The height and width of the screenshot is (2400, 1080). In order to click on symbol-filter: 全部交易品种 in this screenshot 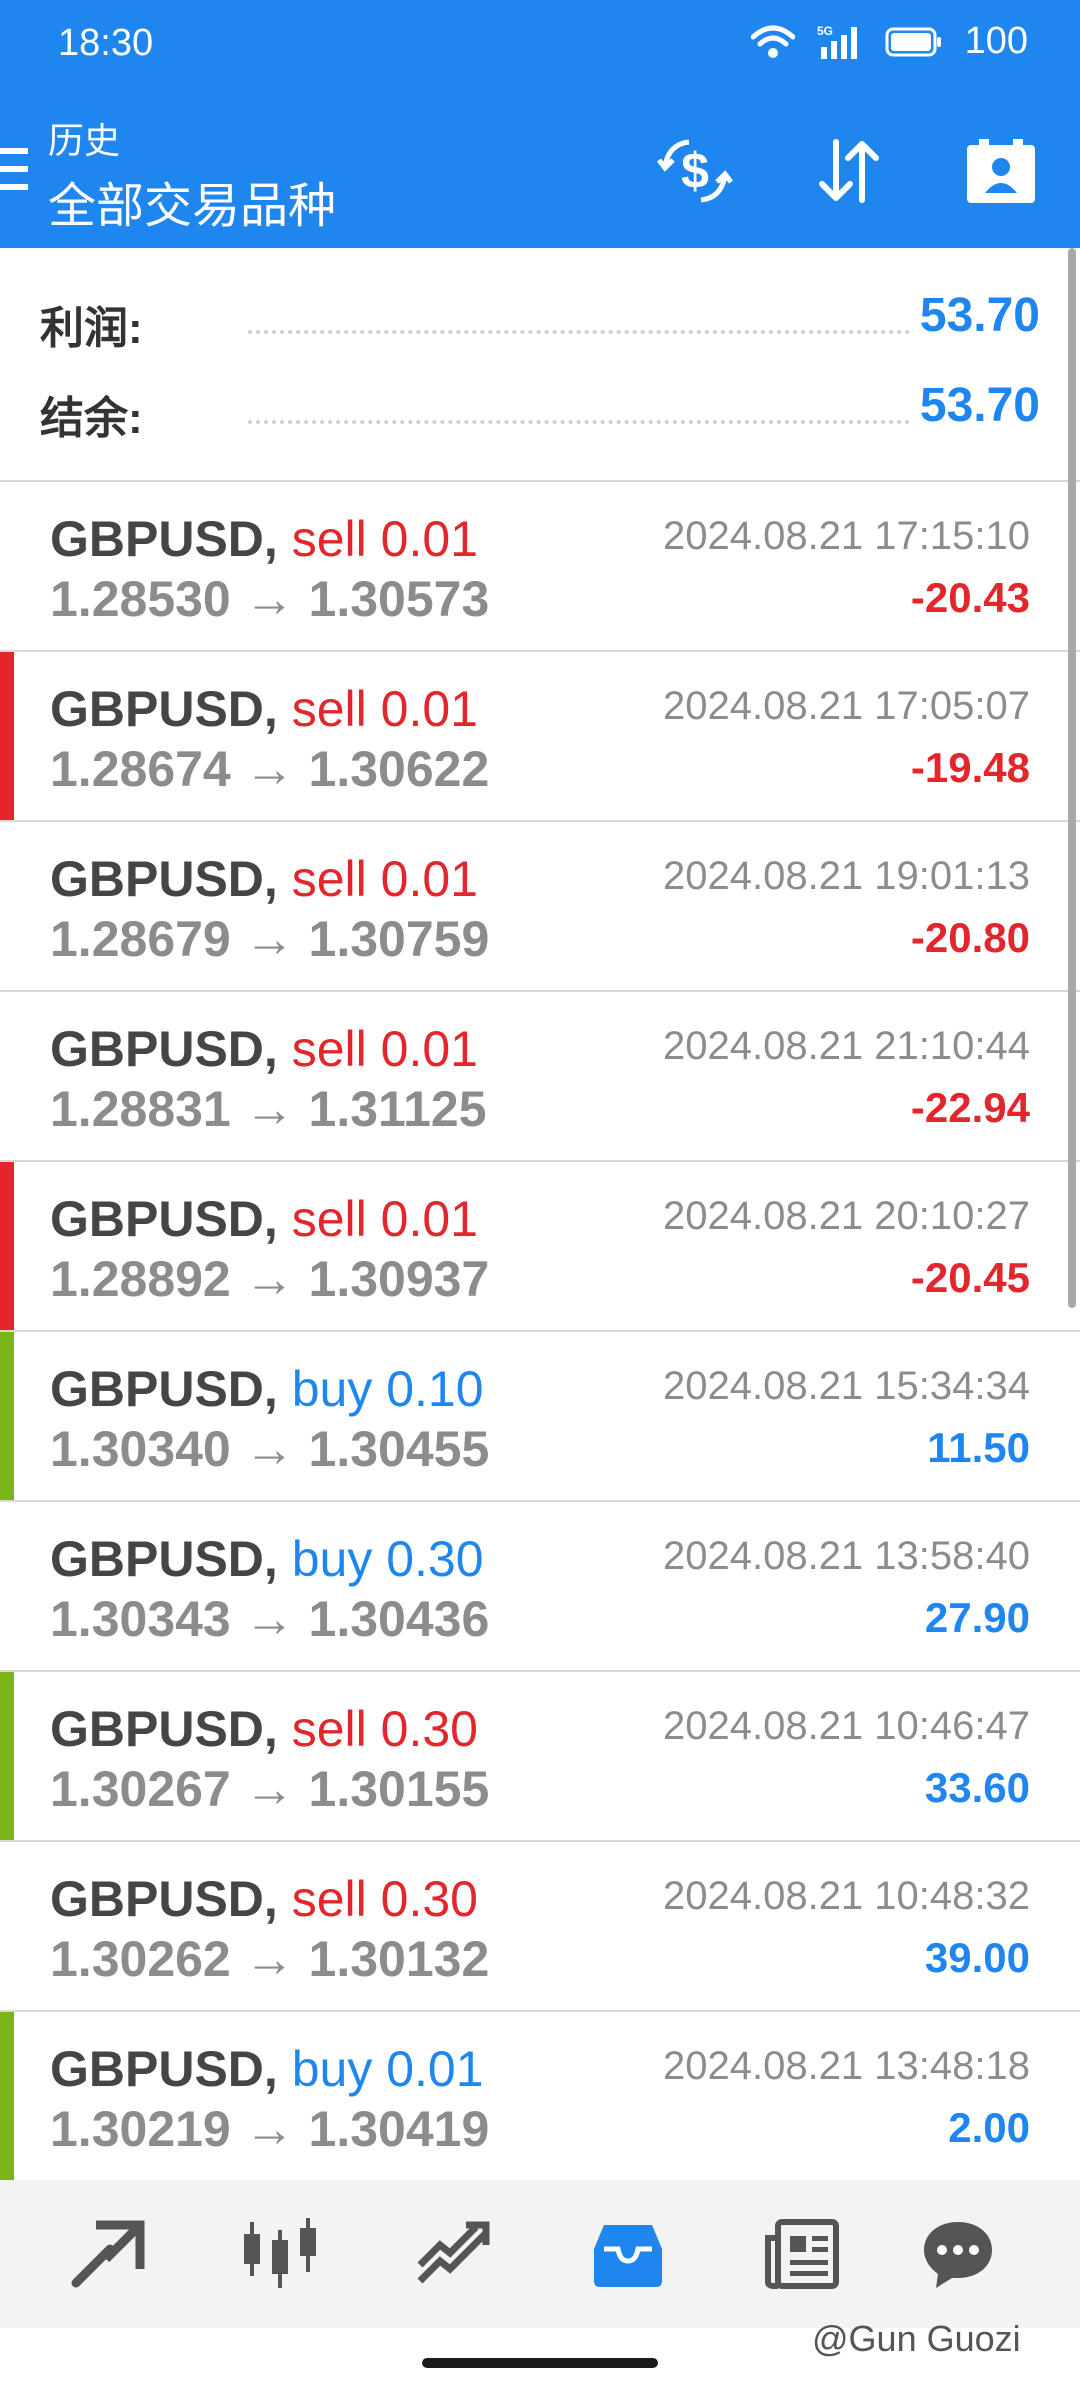, I will do `click(192, 201)`.